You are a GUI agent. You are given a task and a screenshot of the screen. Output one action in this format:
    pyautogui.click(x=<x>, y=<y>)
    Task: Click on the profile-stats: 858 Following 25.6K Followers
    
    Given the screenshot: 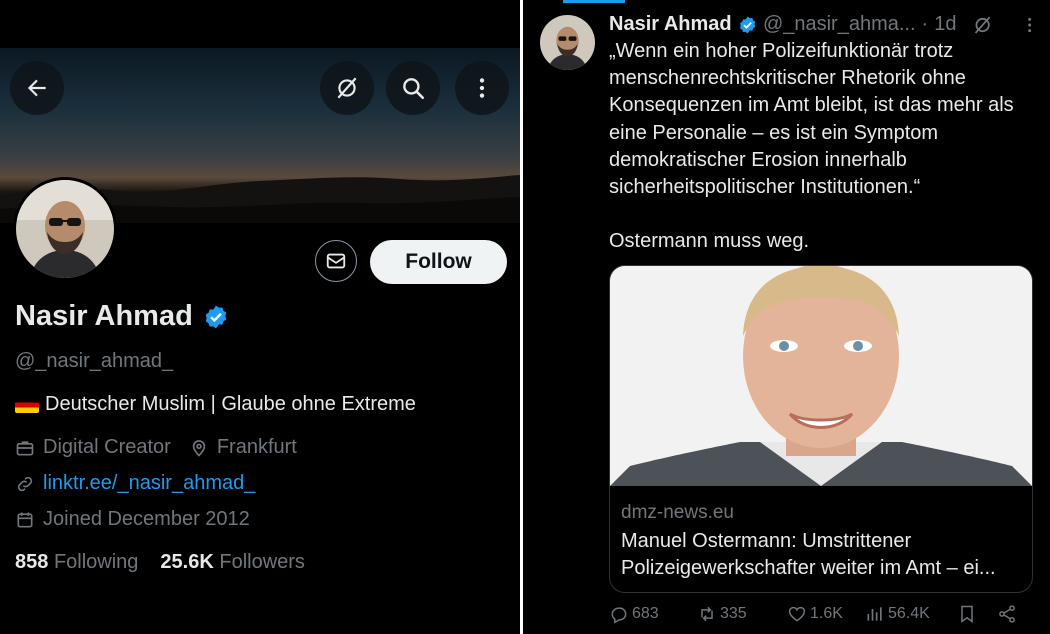 What is the action you would take?
    pyautogui.click(x=160, y=562)
    